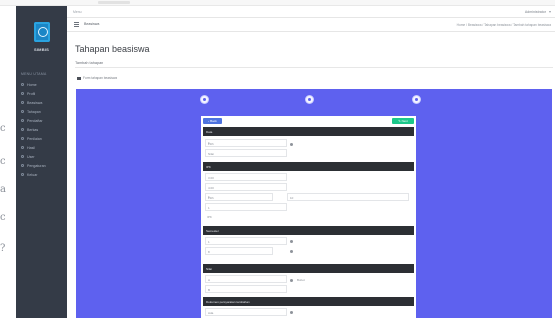  I want to click on section-header: IPK, so click(308, 166).